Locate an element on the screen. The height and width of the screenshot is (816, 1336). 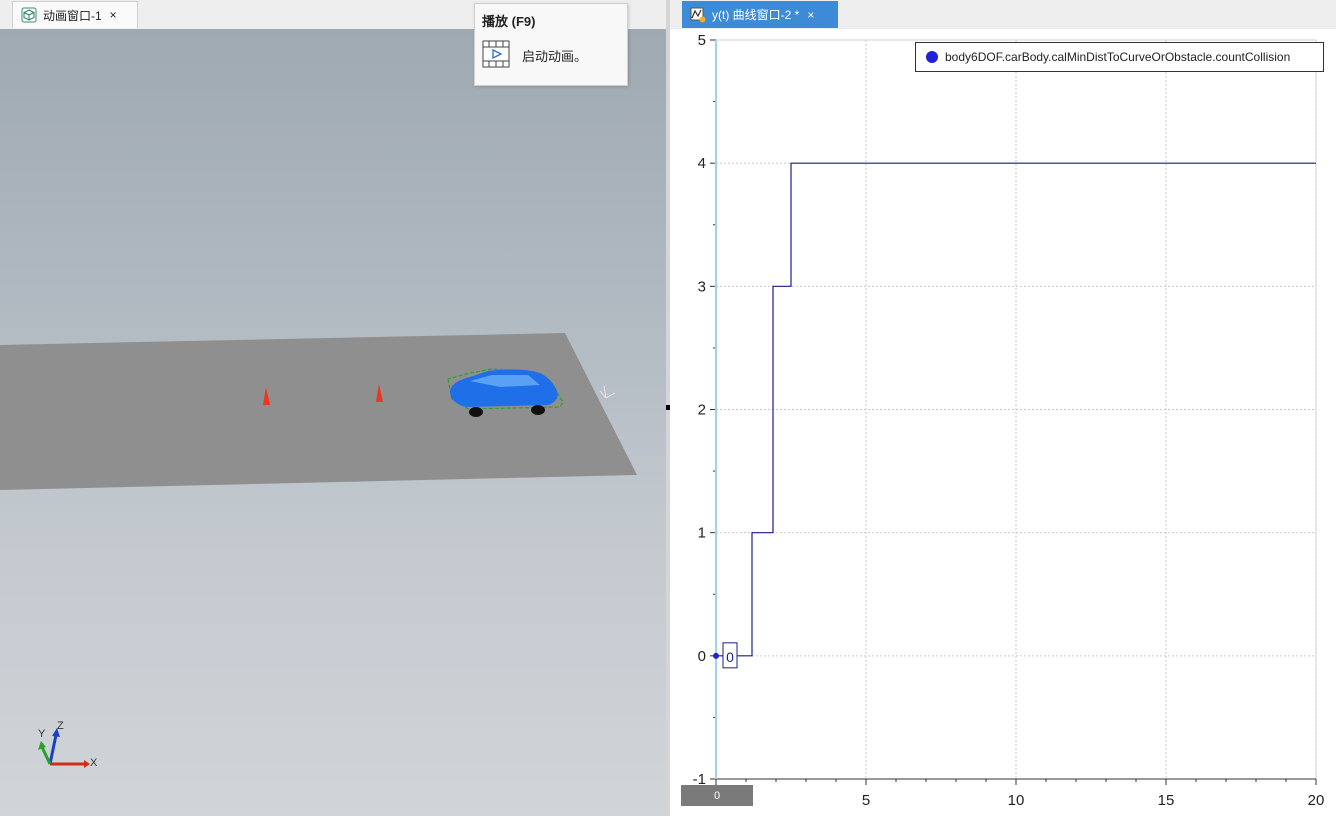
tab-label: 动画窗口-1 is located at coordinates (72, 15).